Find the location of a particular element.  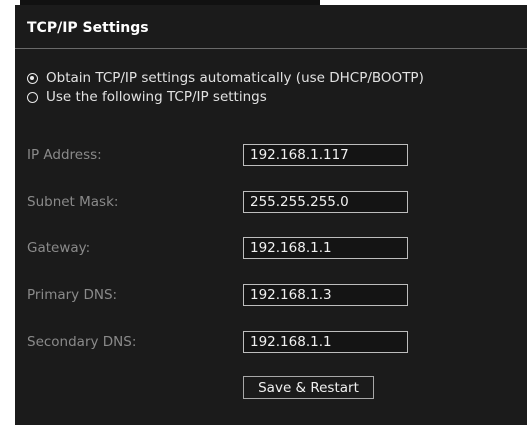

panel-title: TCP/IP Settings is located at coordinates (88, 28).